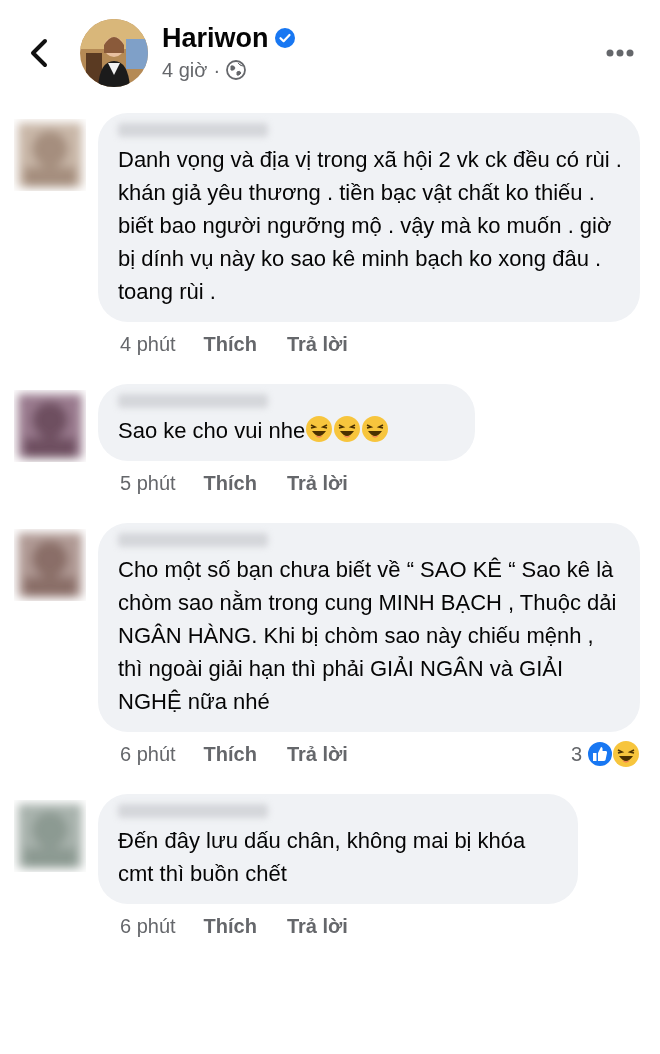 Image resolution: width=660 pixels, height=1054 pixels. What do you see at coordinates (576, 754) in the screenshot?
I see `reaction-count: 3` at bounding box center [576, 754].